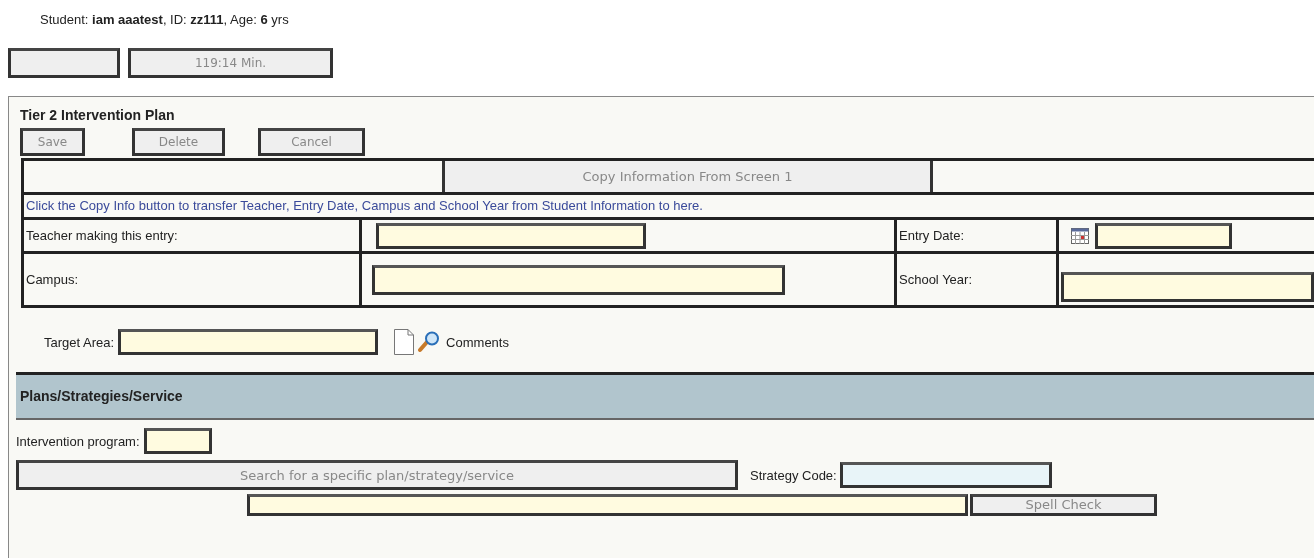 This screenshot has width=1314, height=558. Describe the element at coordinates (931, 235) in the screenshot. I see `field-label: Entry Date:` at that location.